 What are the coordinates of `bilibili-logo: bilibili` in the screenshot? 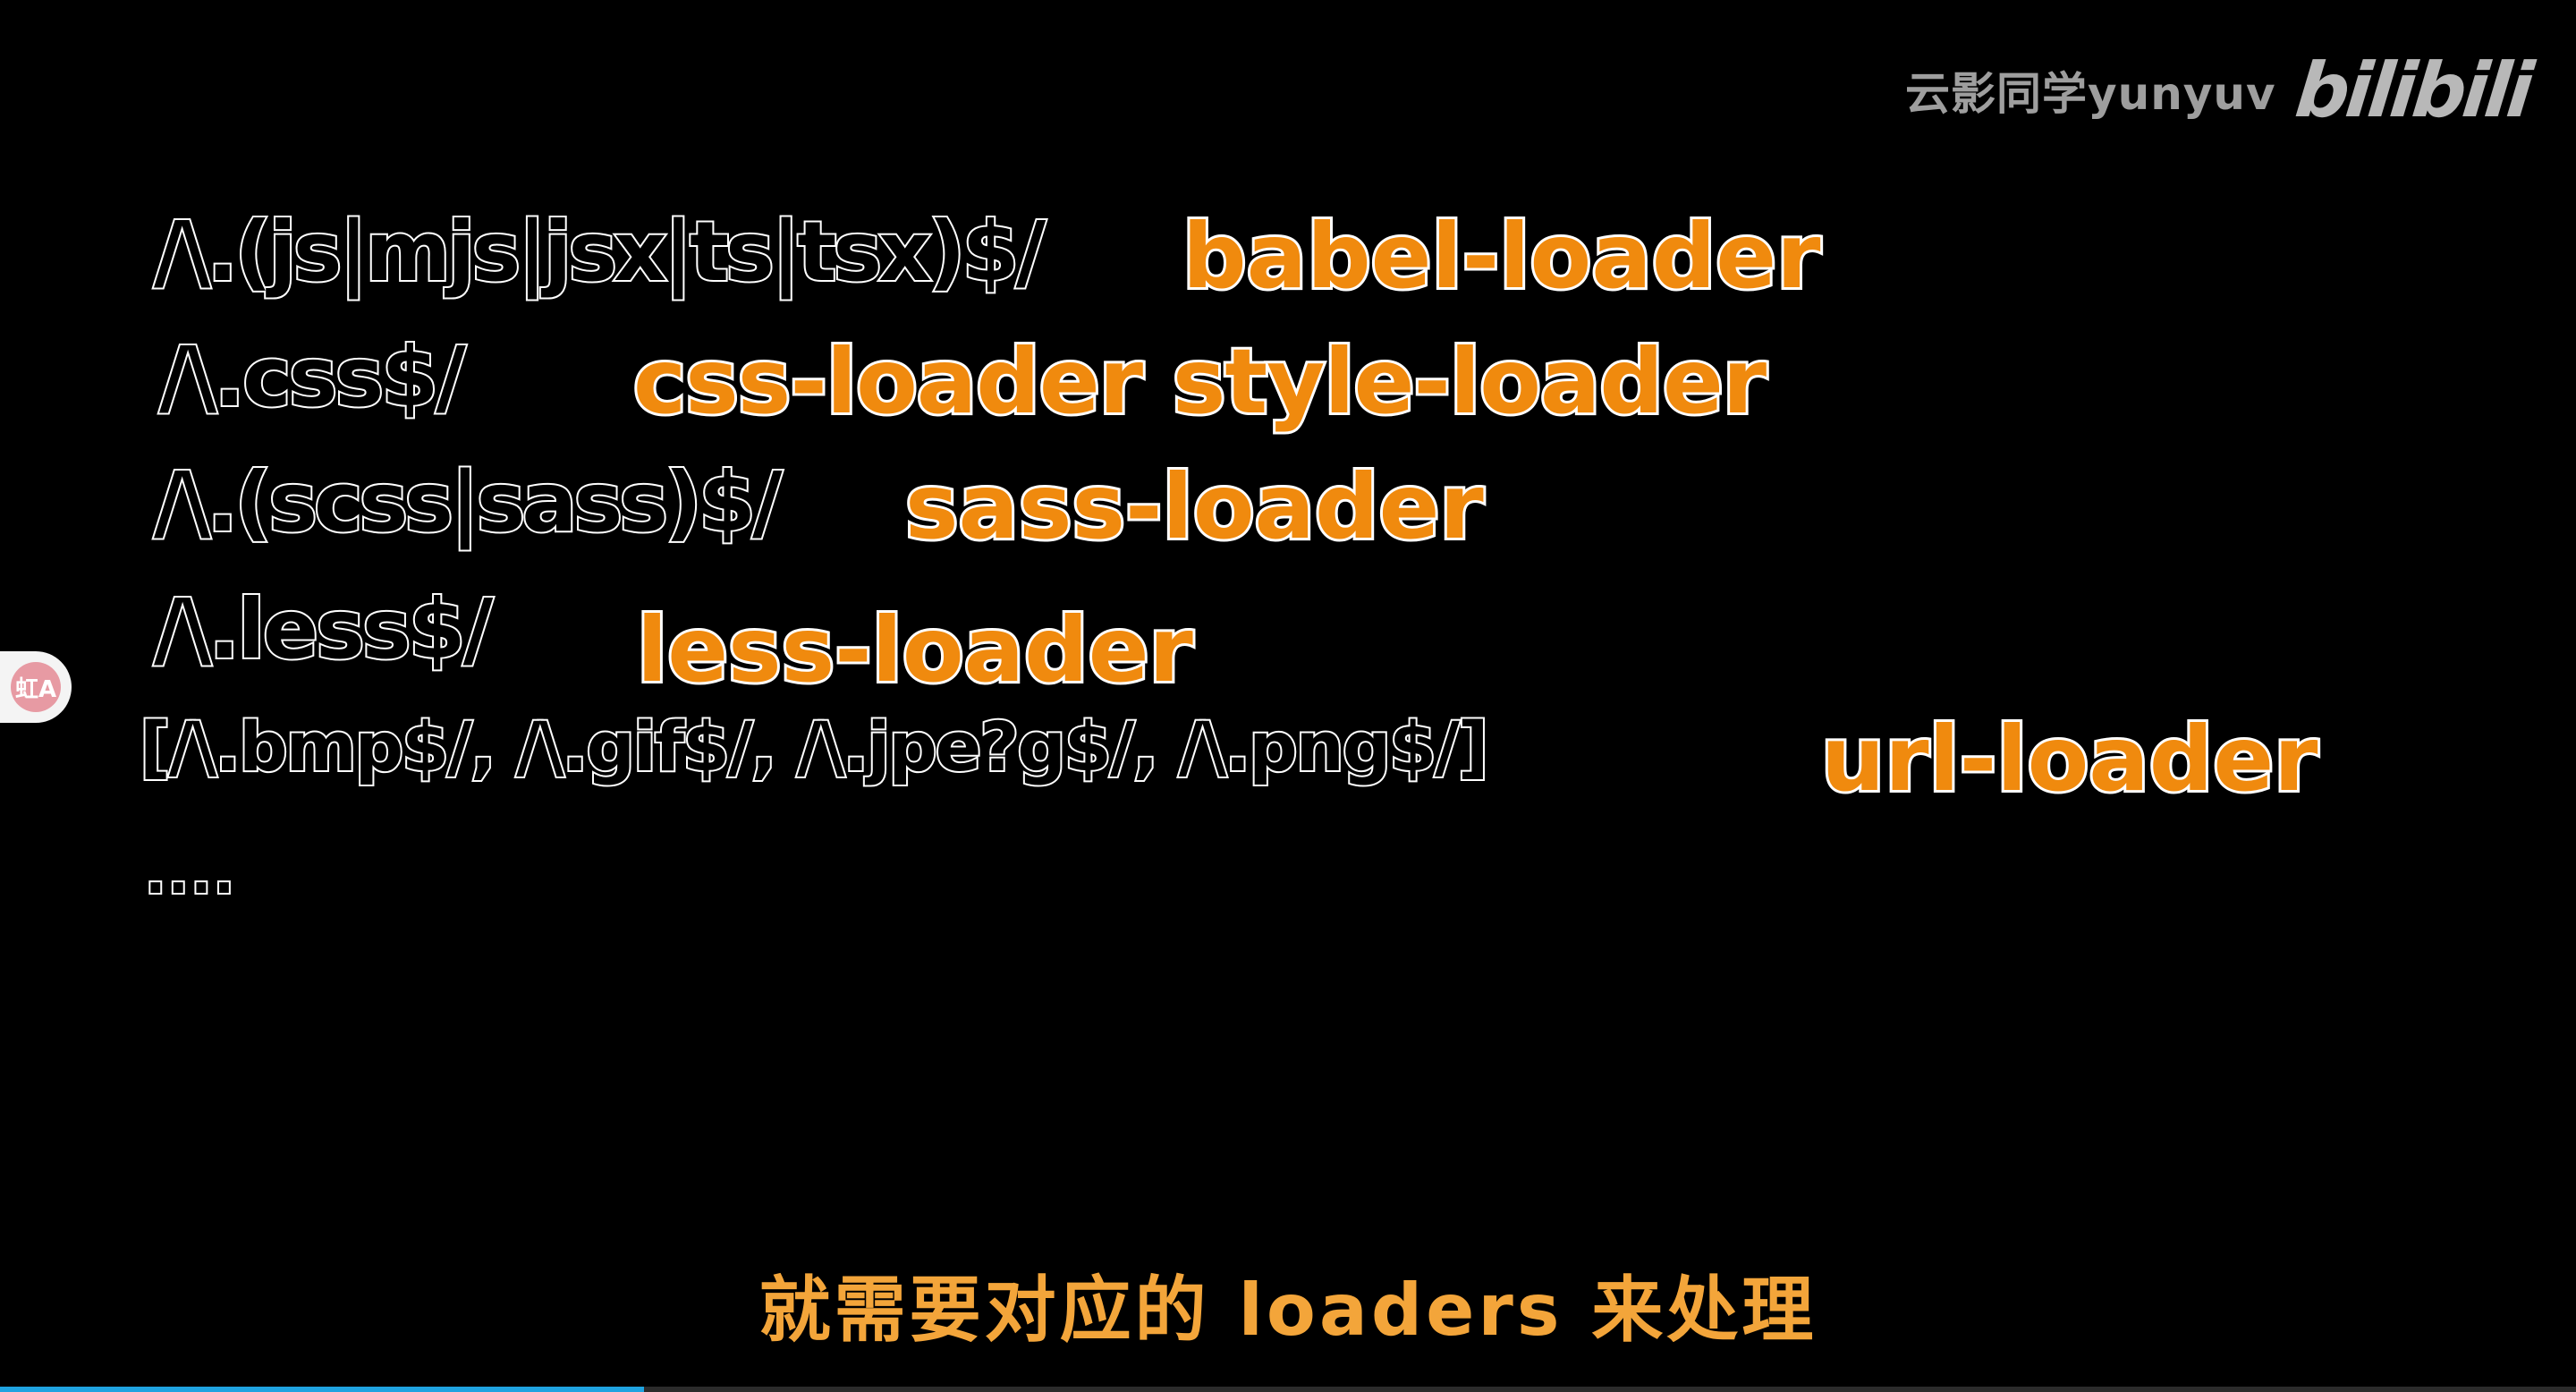 It's located at (2412, 90).